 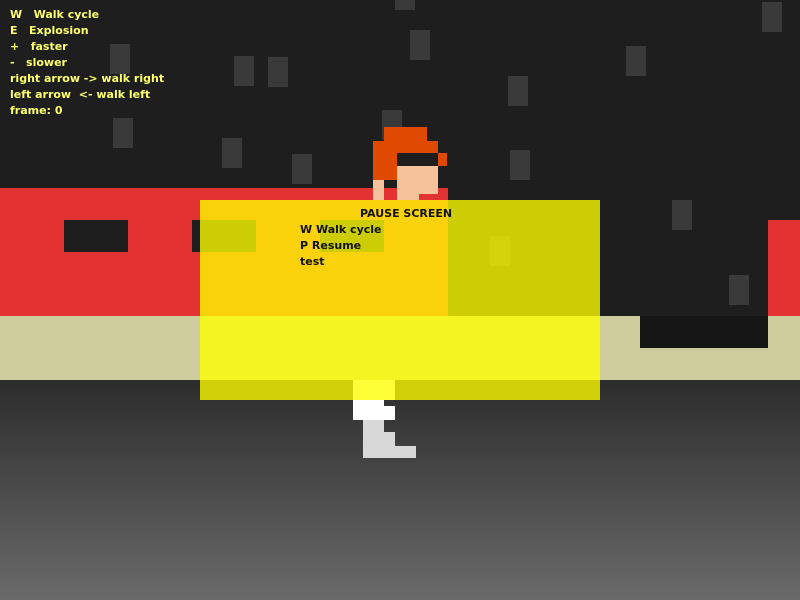 What do you see at coordinates (87, 111) in the screenshot?
I see `hud-frame-counter: frame: 0` at bounding box center [87, 111].